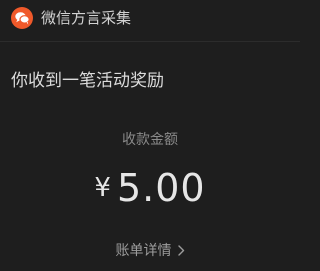  What do you see at coordinates (150, 18) in the screenshot?
I see `notification-header: 微信方言采集` at bounding box center [150, 18].